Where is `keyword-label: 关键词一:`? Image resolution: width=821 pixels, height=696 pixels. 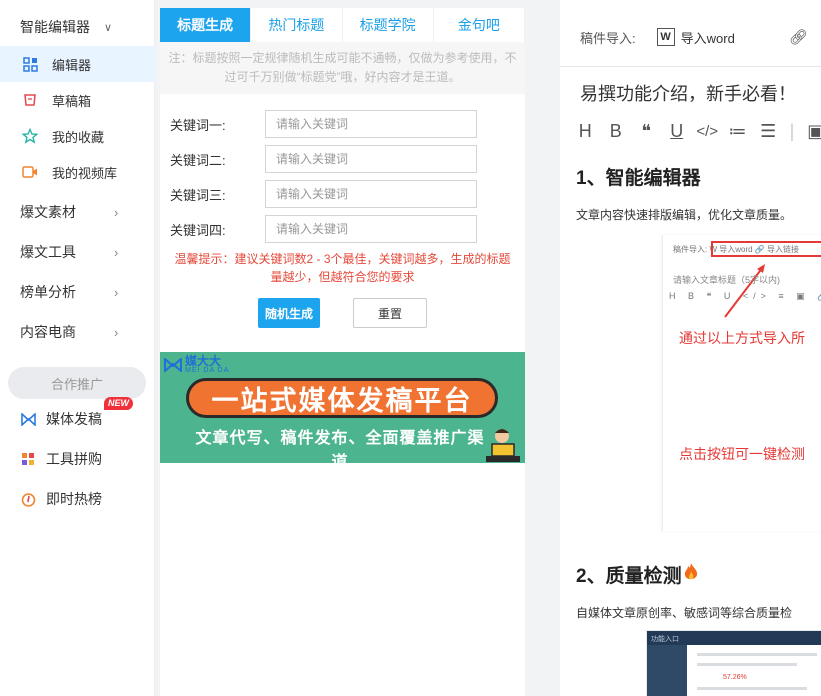 keyword-label: 关键词一: is located at coordinates (198, 125).